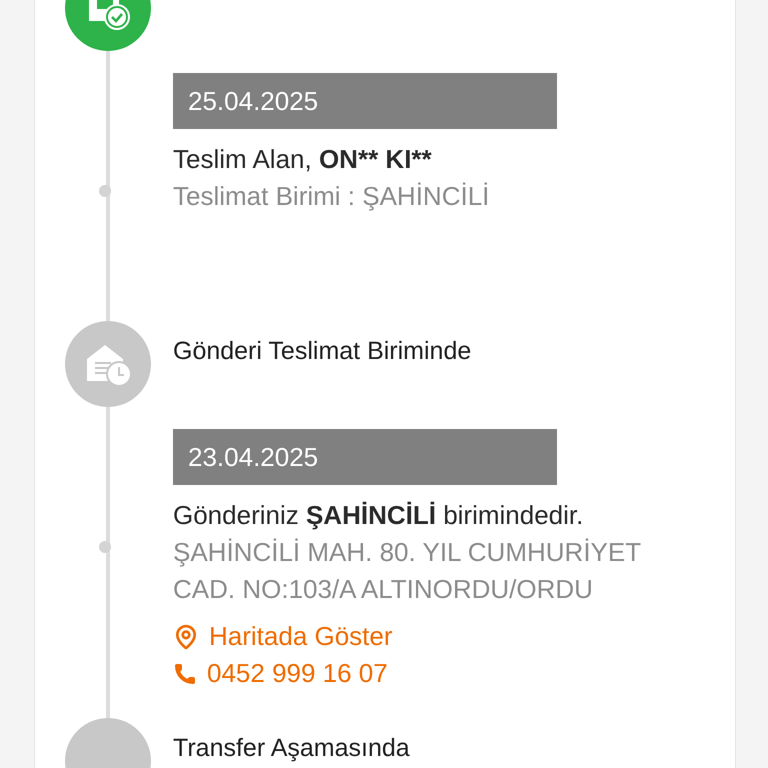 This screenshot has height=768, width=768. I want to click on event-title: Transfer Aşamasında, so click(292, 748).